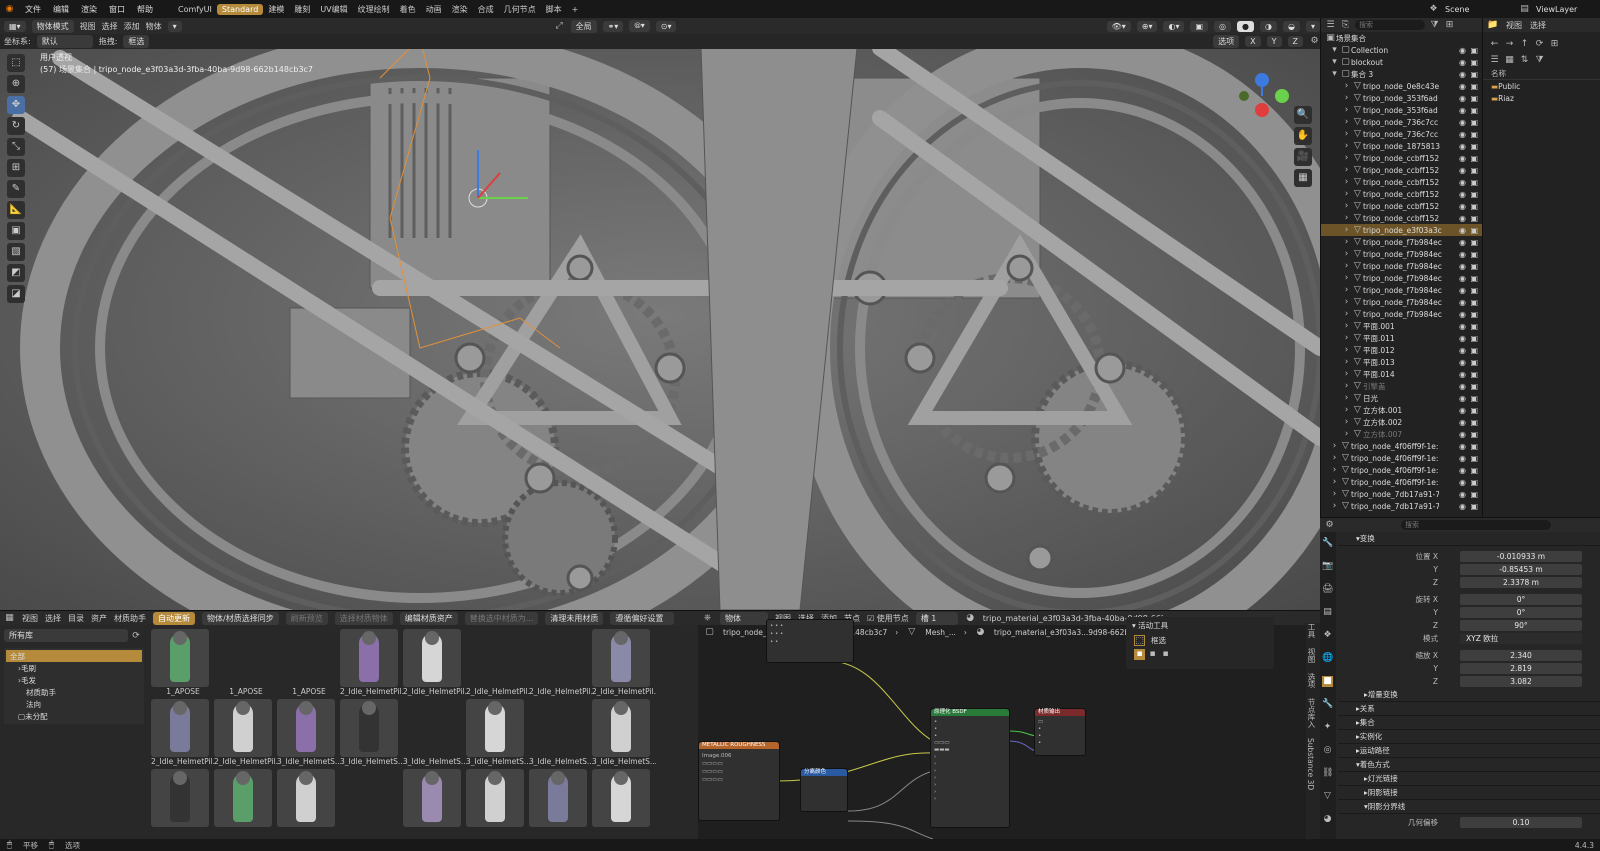  I want to click on select-material-objects-button: 选择材质物体, so click(363, 618).